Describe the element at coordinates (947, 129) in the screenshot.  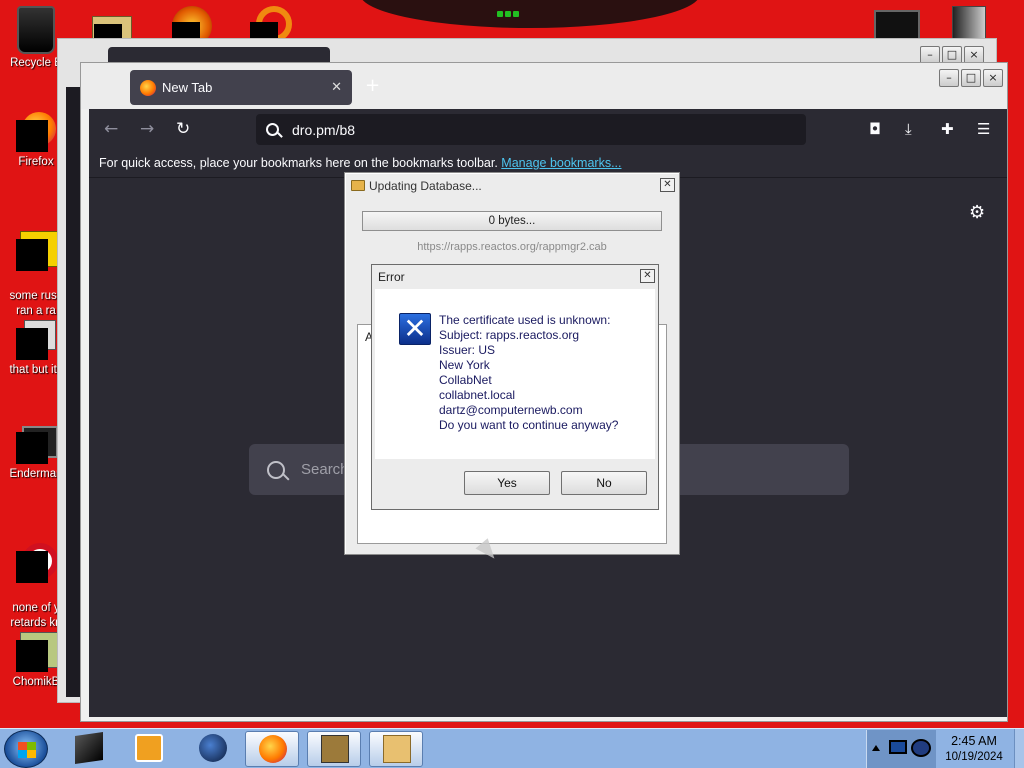
I see `extensions-icon: ✚` at that location.